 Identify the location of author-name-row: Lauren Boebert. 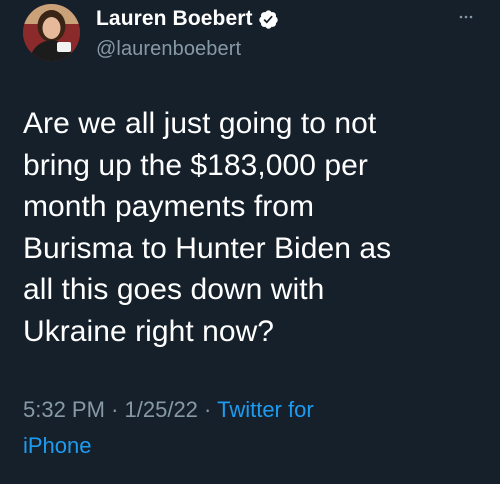
(187, 19).